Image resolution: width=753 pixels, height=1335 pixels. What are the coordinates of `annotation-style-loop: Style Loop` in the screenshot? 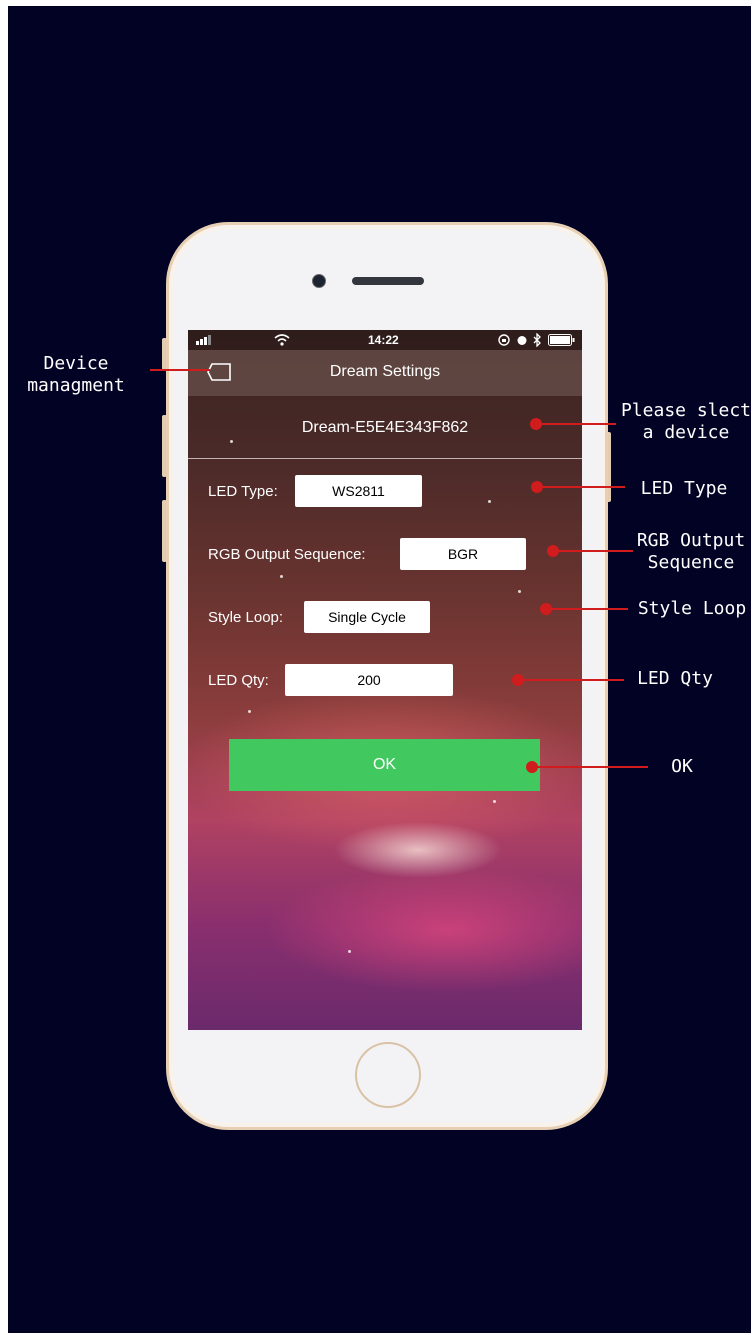 It's located at (692, 608).